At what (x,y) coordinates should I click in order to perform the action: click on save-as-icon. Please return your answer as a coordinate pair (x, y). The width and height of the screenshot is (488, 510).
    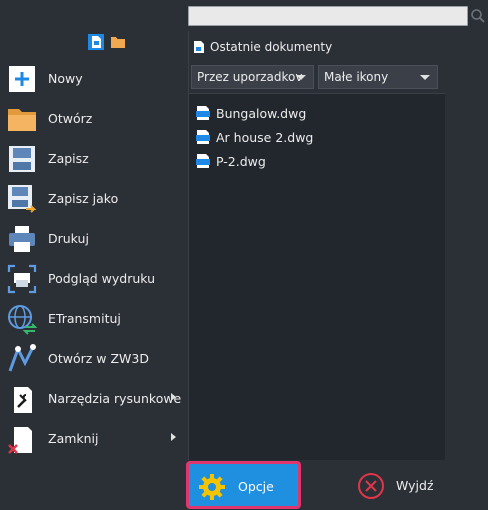
    Looking at the image, I should click on (22, 199).